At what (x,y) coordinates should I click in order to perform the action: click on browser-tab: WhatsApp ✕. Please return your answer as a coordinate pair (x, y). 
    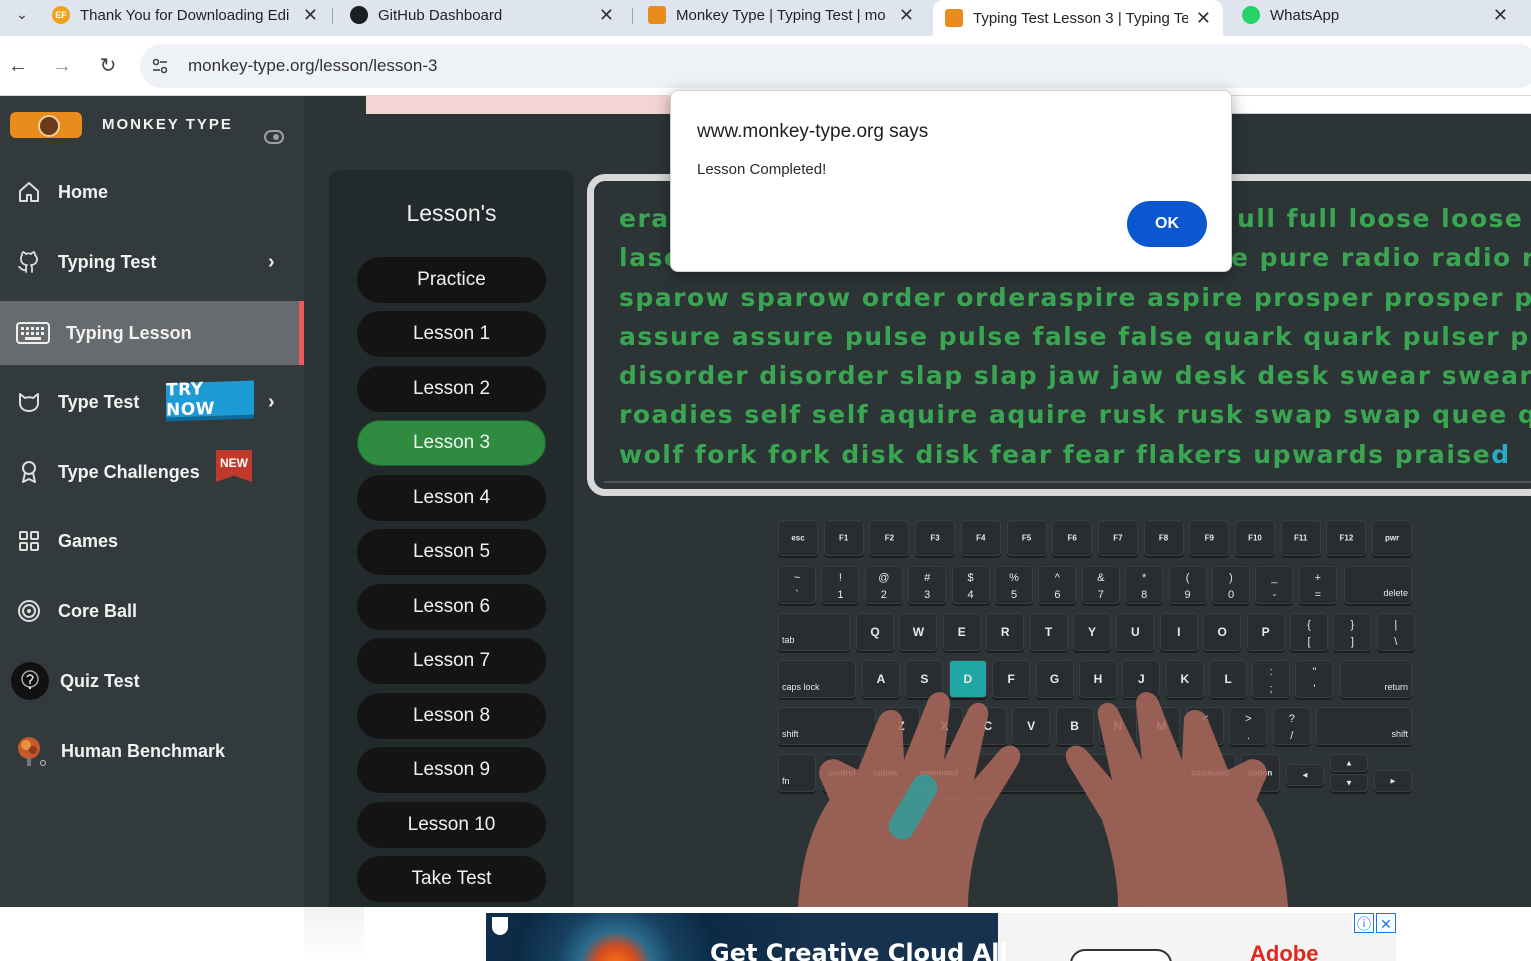
    Looking at the image, I should click on (1375, 15).